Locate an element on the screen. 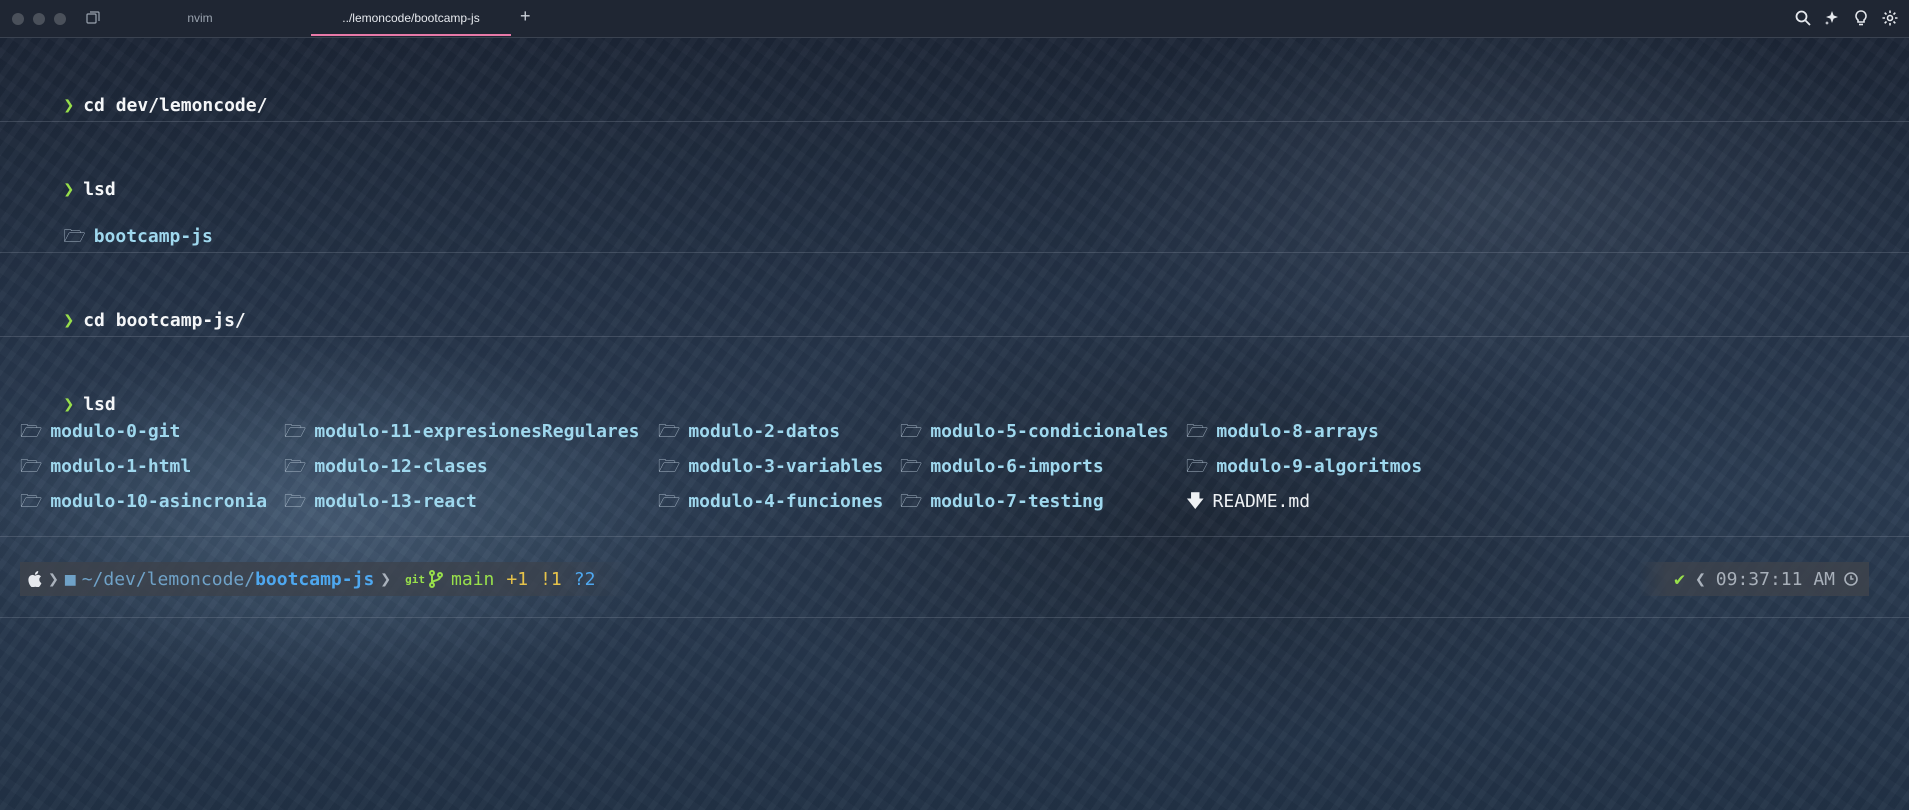  command-text: cd bootcamp-js/ is located at coordinates (164, 320).